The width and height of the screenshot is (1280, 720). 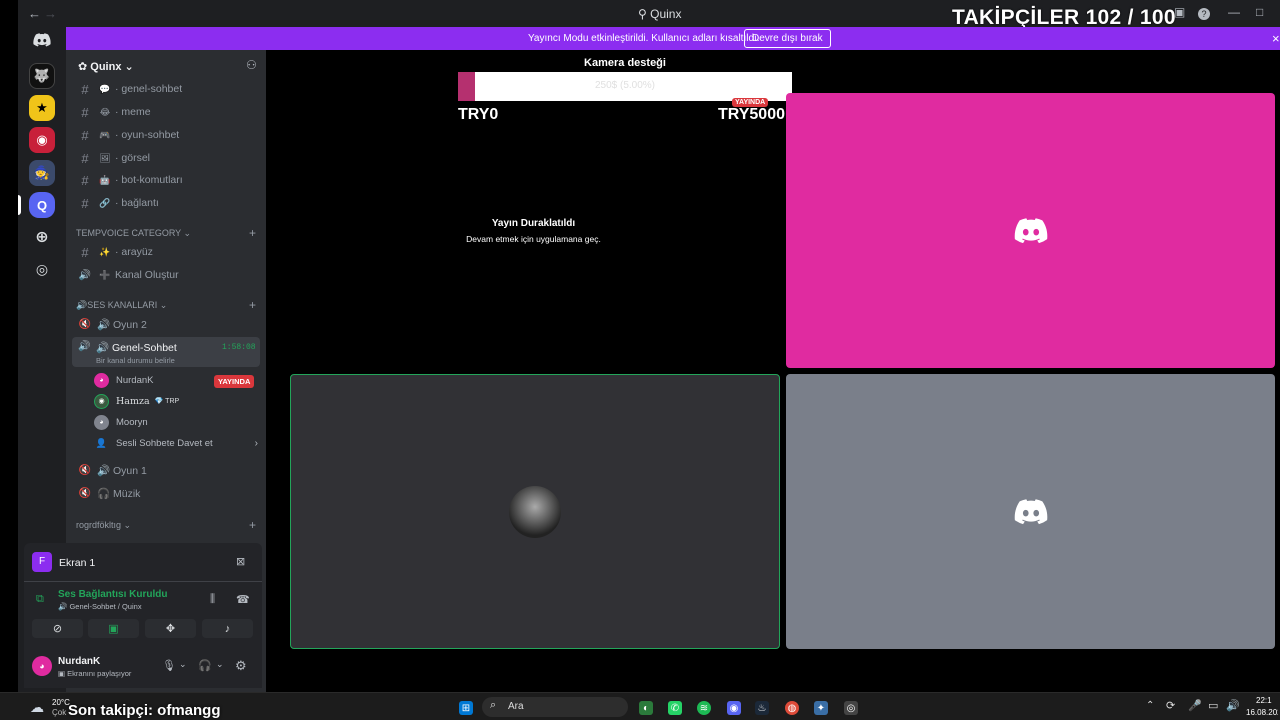 What do you see at coordinates (646, 708) in the screenshot?
I see `chrome-icon: ◐` at bounding box center [646, 708].